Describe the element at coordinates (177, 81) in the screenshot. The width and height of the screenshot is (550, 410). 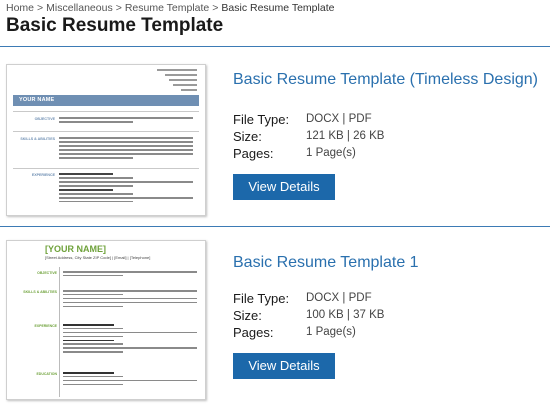
I see `thumbnail-address-block` at that location.